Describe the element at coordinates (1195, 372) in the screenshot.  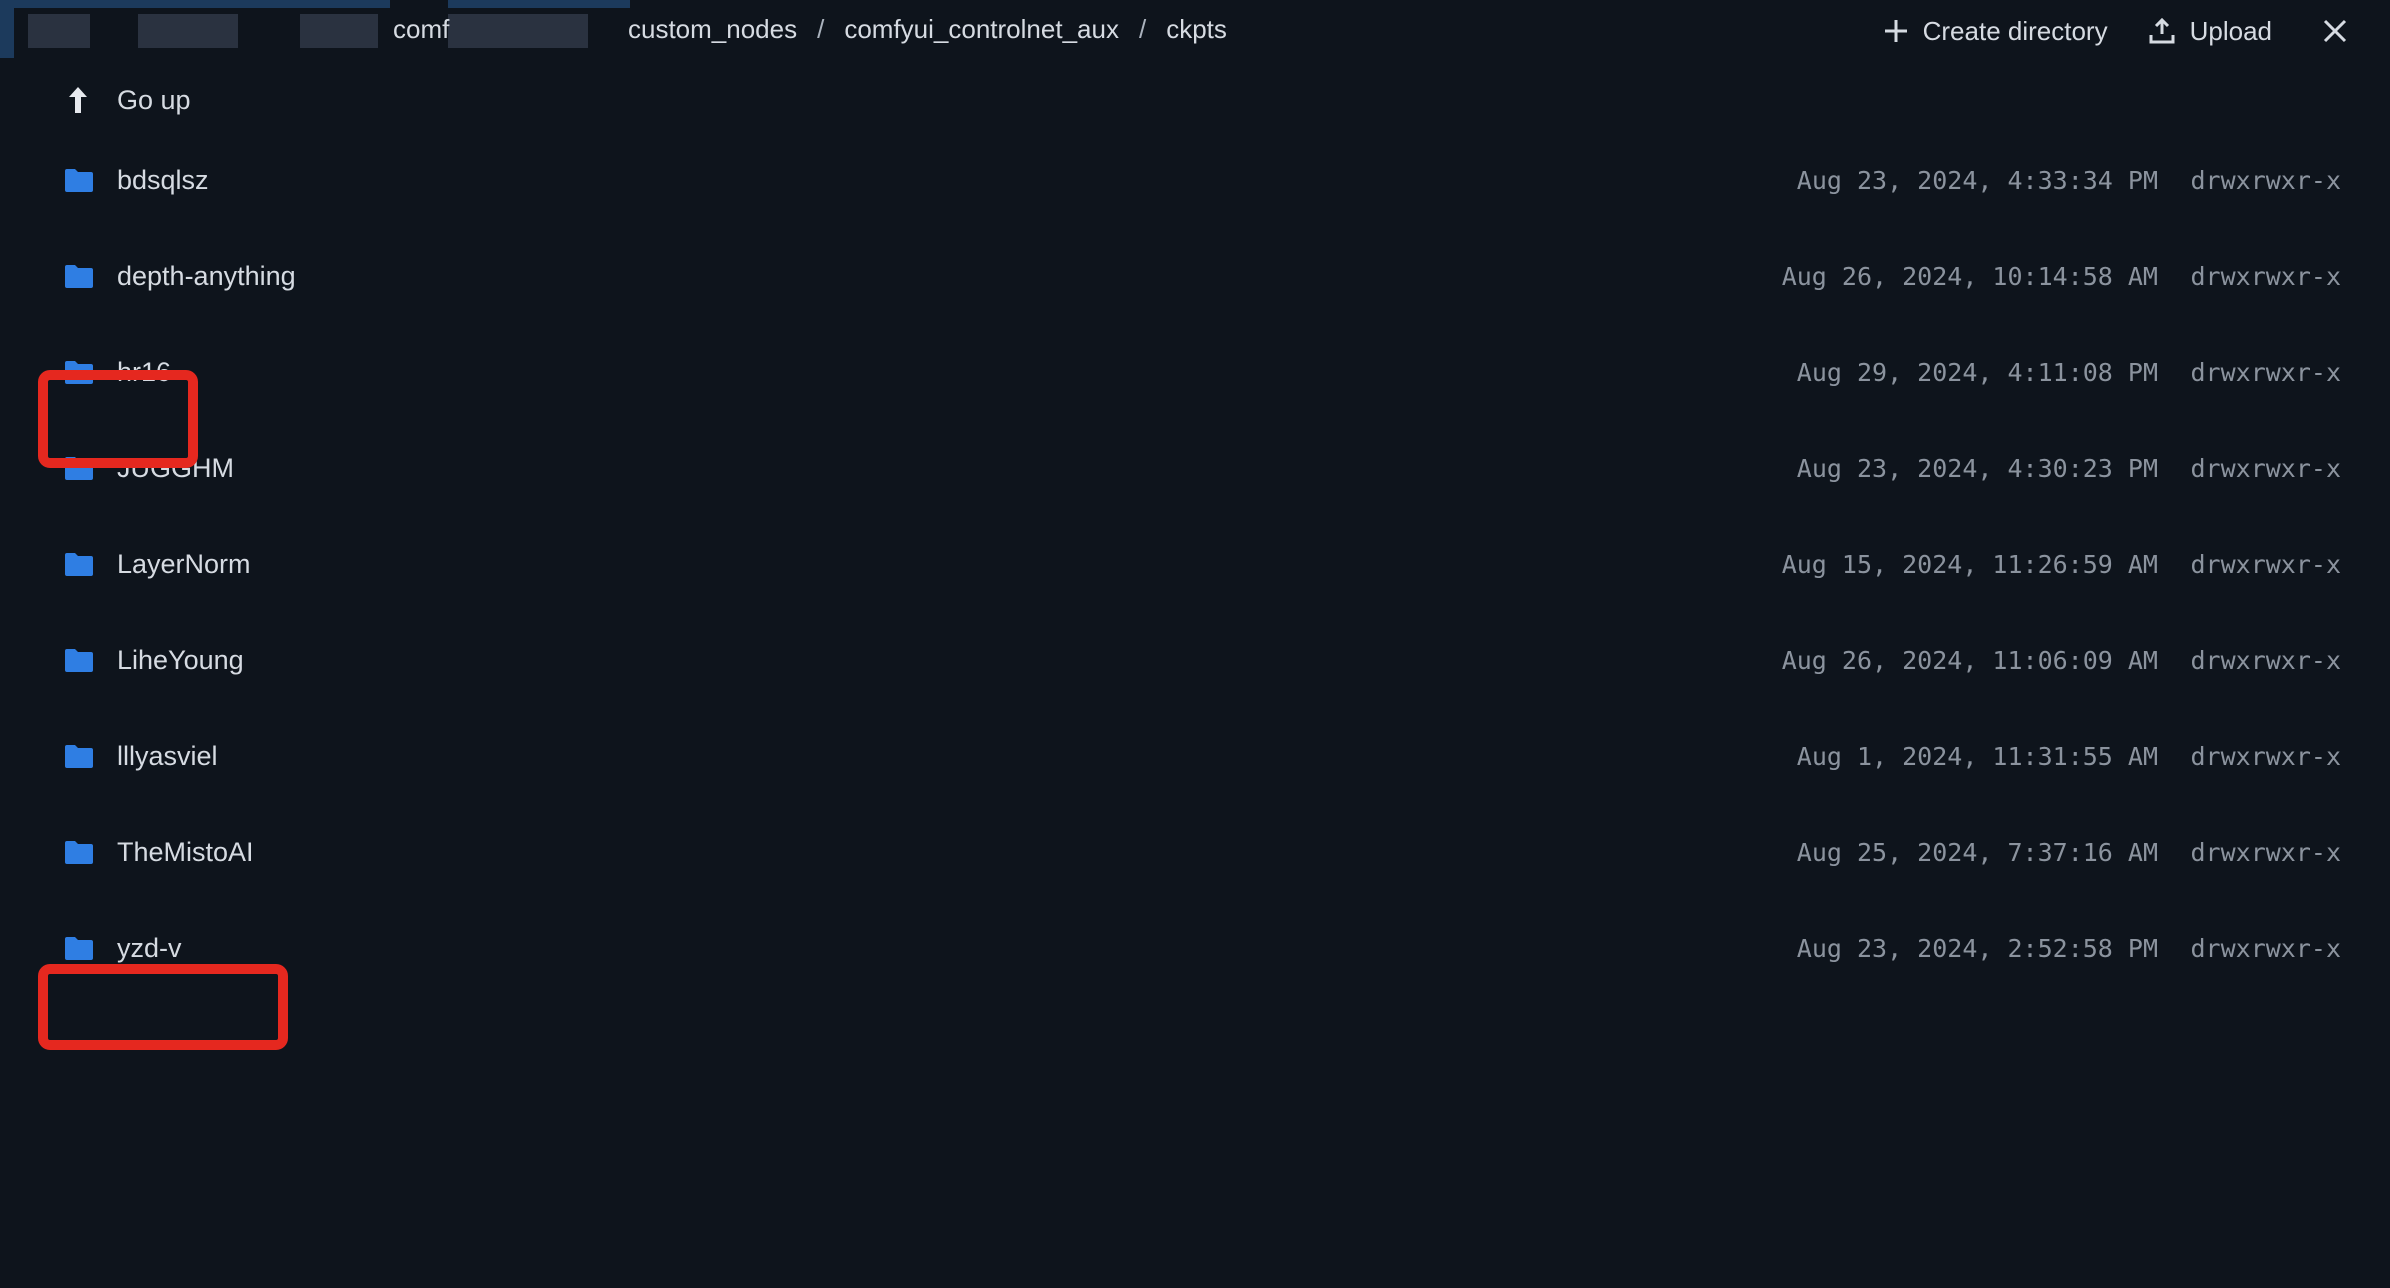
I see `folder-row: hr16 Aug 29, 2024, 4:11:08 PM drwxrwxr-x` at that location.